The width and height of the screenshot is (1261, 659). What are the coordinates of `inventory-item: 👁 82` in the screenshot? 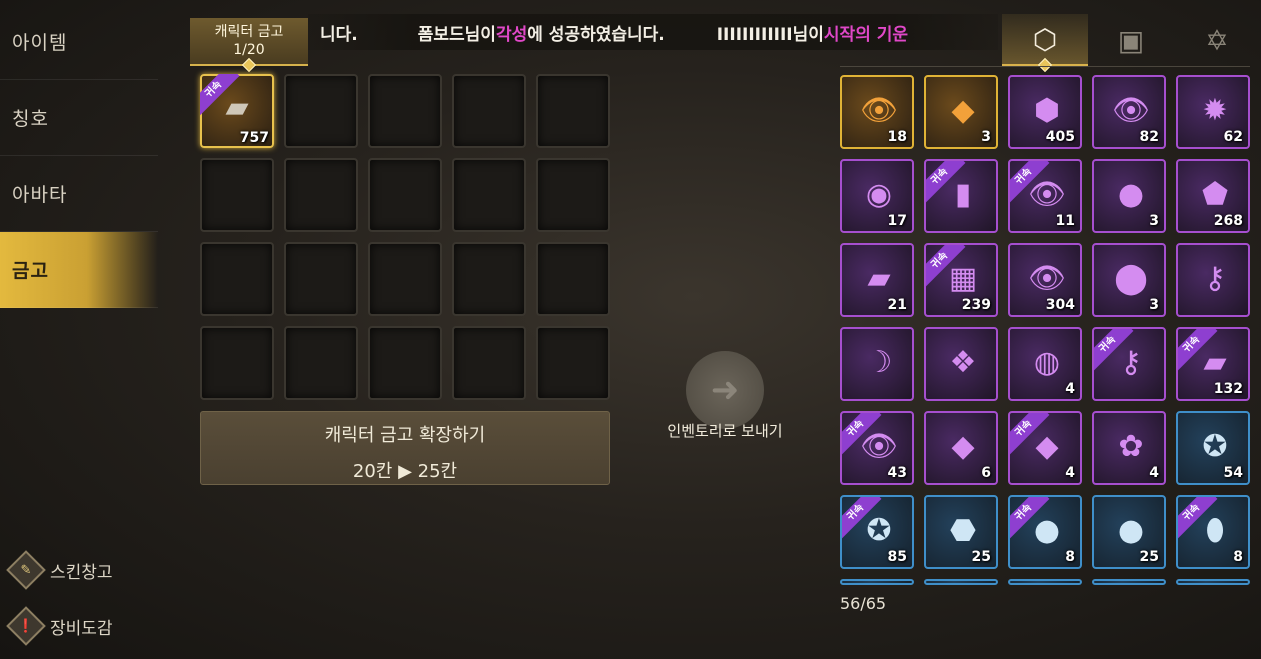 It's located at (1129, 112).